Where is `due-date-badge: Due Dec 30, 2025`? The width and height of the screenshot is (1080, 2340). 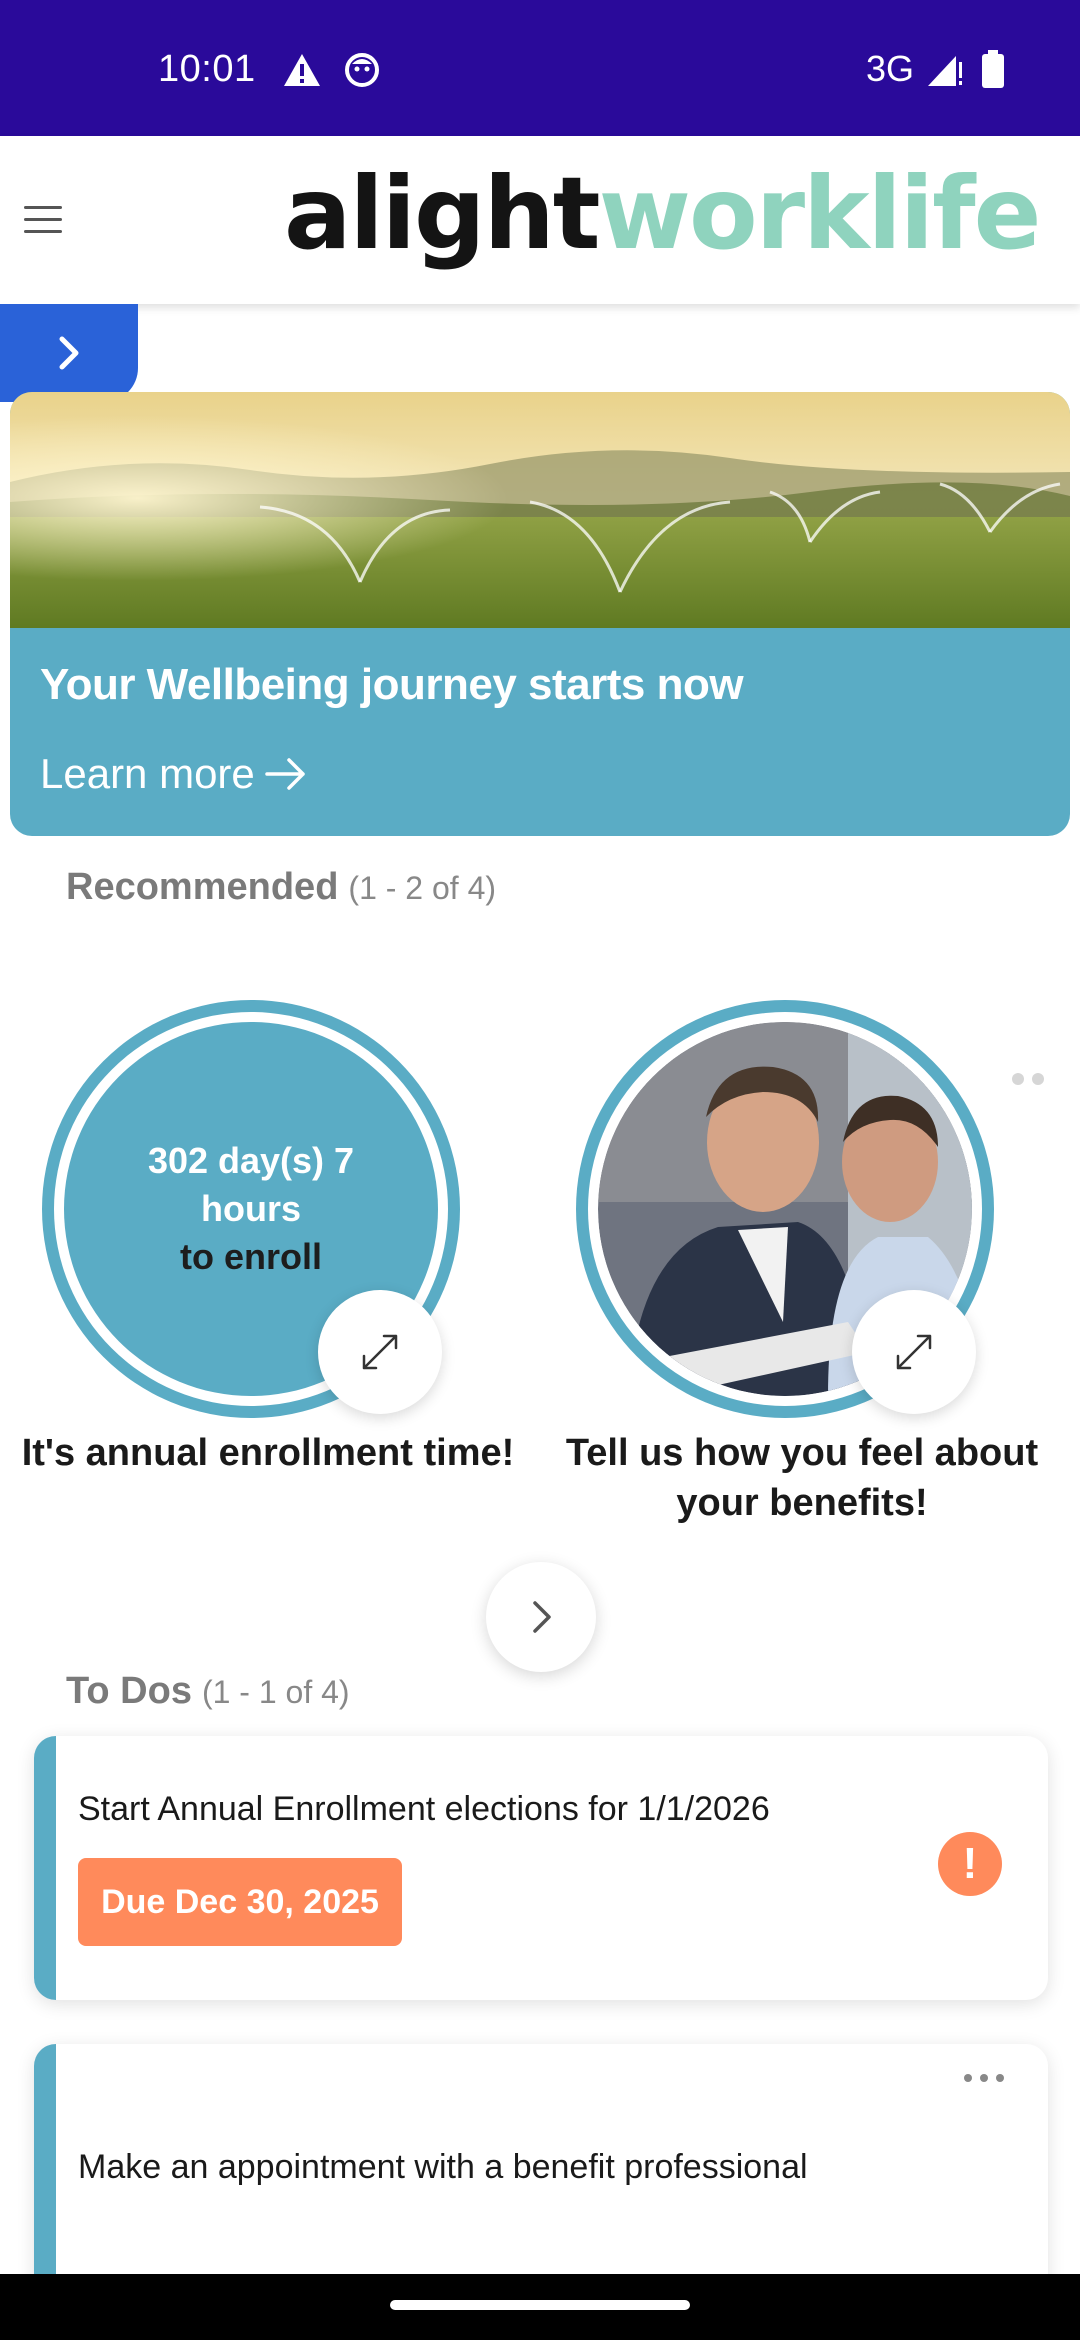
due-date-badge: Due Dec 30, 2025 is located at coordinates (240, 1902).